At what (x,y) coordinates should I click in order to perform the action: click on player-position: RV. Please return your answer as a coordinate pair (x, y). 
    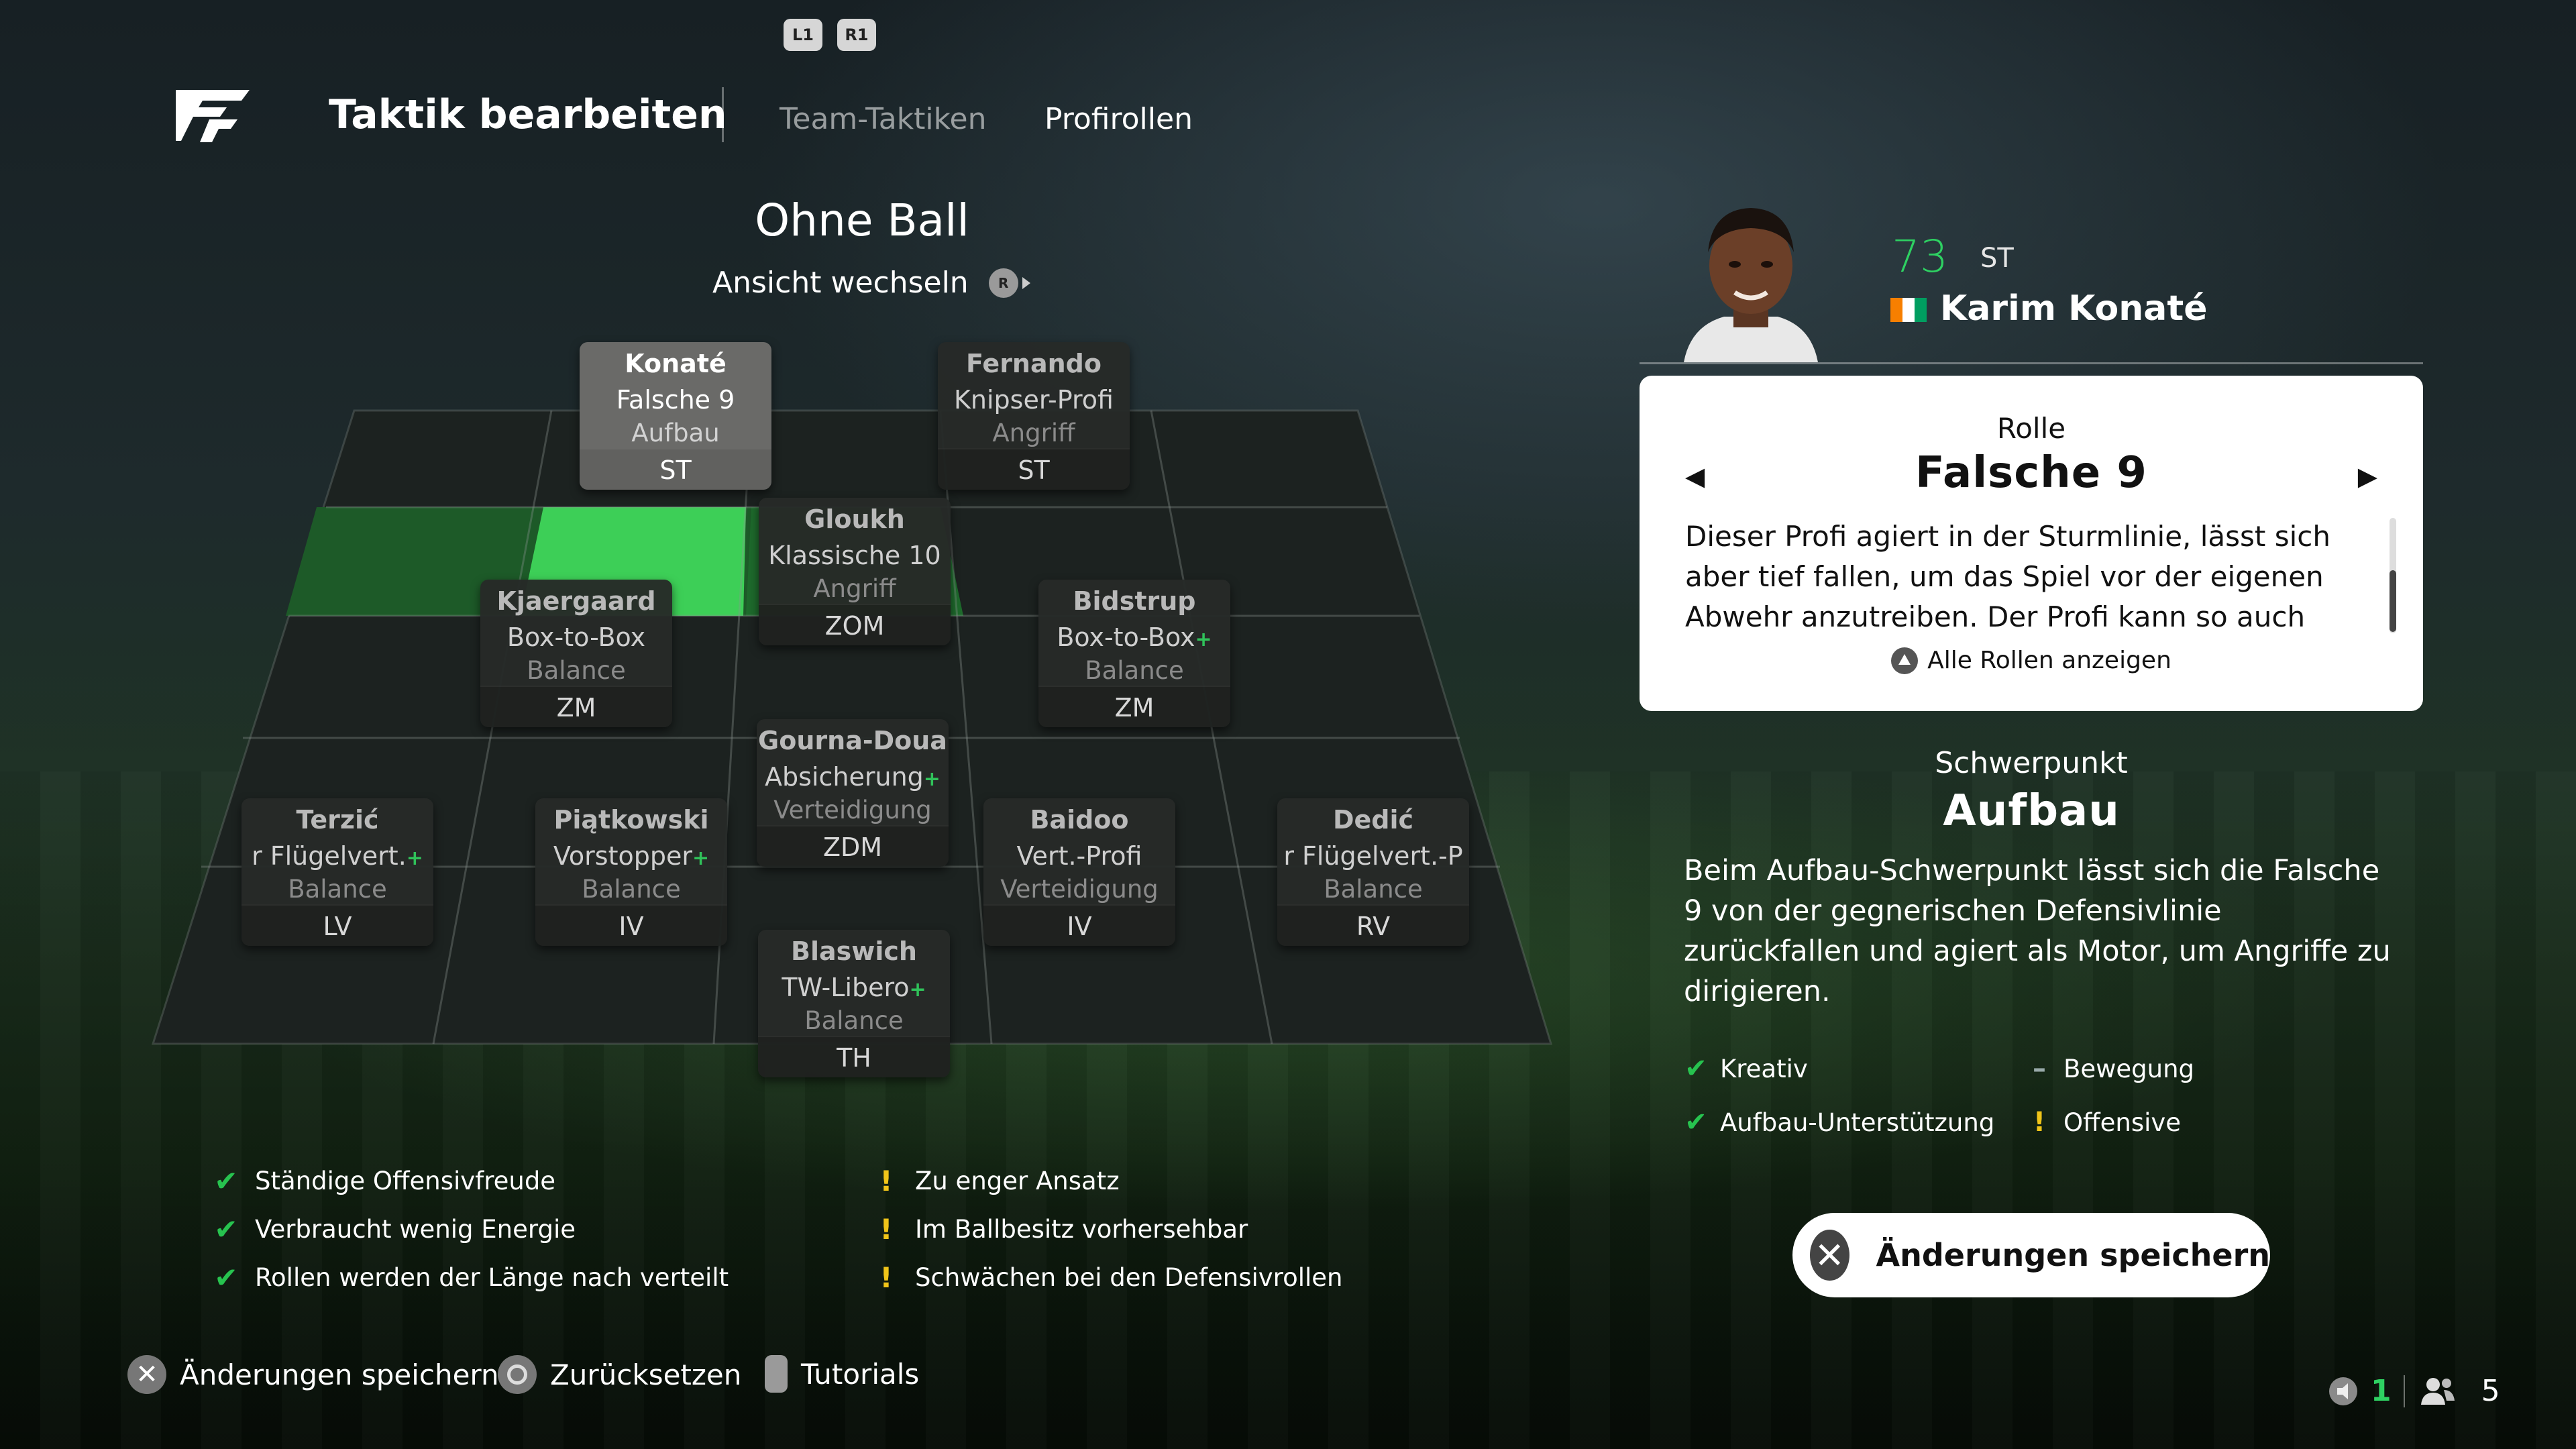
    Looking at the image, I should click on (1373, 925).